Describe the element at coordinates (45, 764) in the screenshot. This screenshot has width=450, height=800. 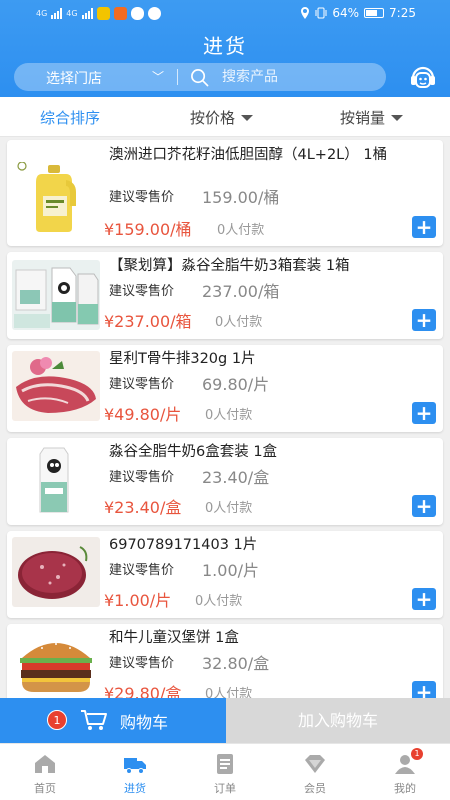
I see `home-icon` at that location.